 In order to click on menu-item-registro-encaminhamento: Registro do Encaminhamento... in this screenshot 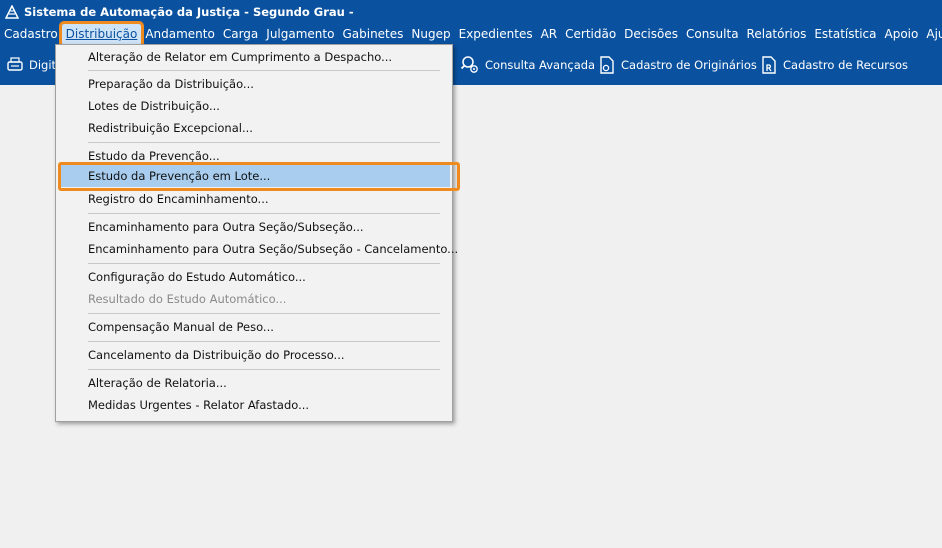, I will do `click(254, 199)`.